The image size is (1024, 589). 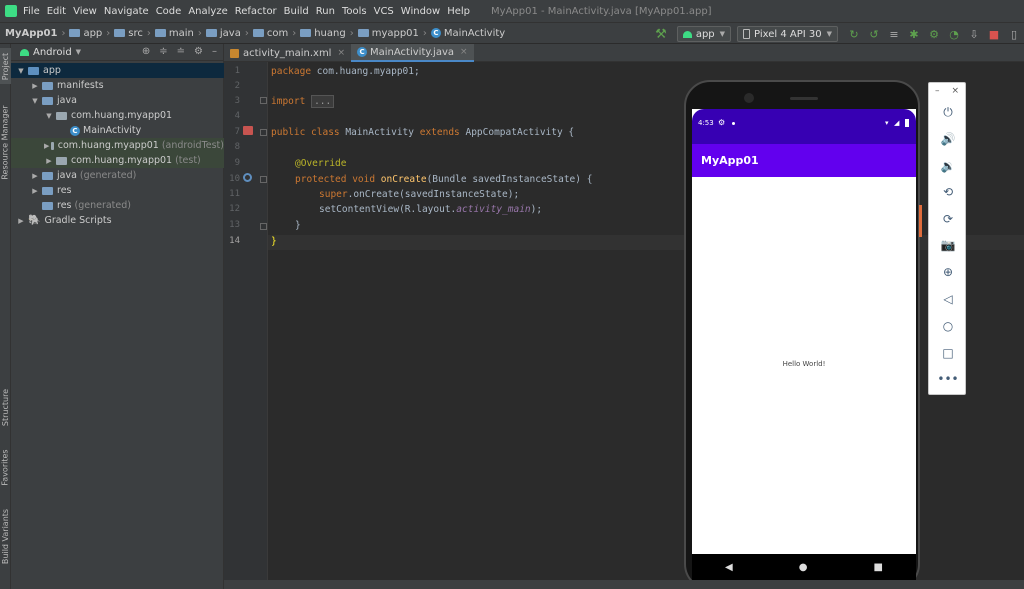 I want to click on more-icon: •••, so click(x=948, y=379).